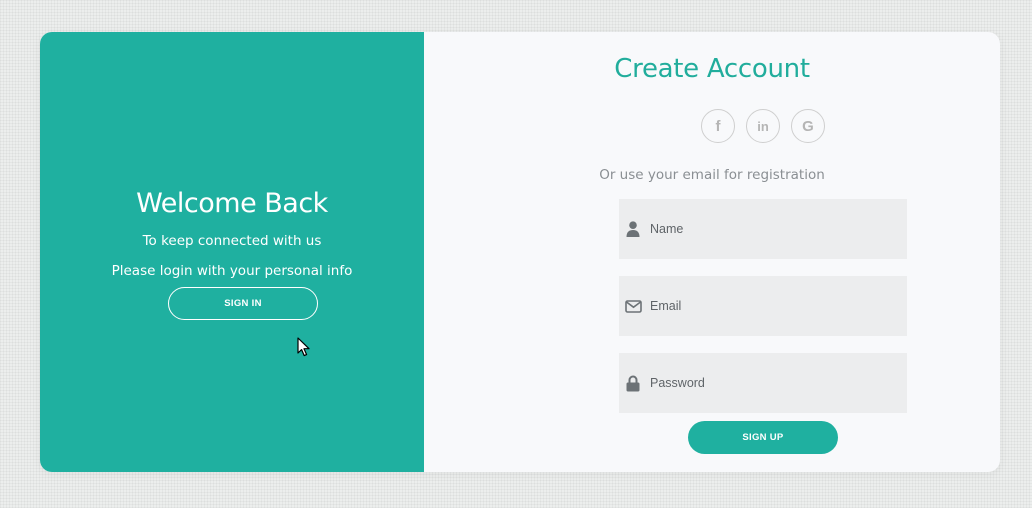 The height and width of the screenshot is (508, 1032). Describe the element at coordinates (770, 383) in the screenshot. I see `password-input` at that location.